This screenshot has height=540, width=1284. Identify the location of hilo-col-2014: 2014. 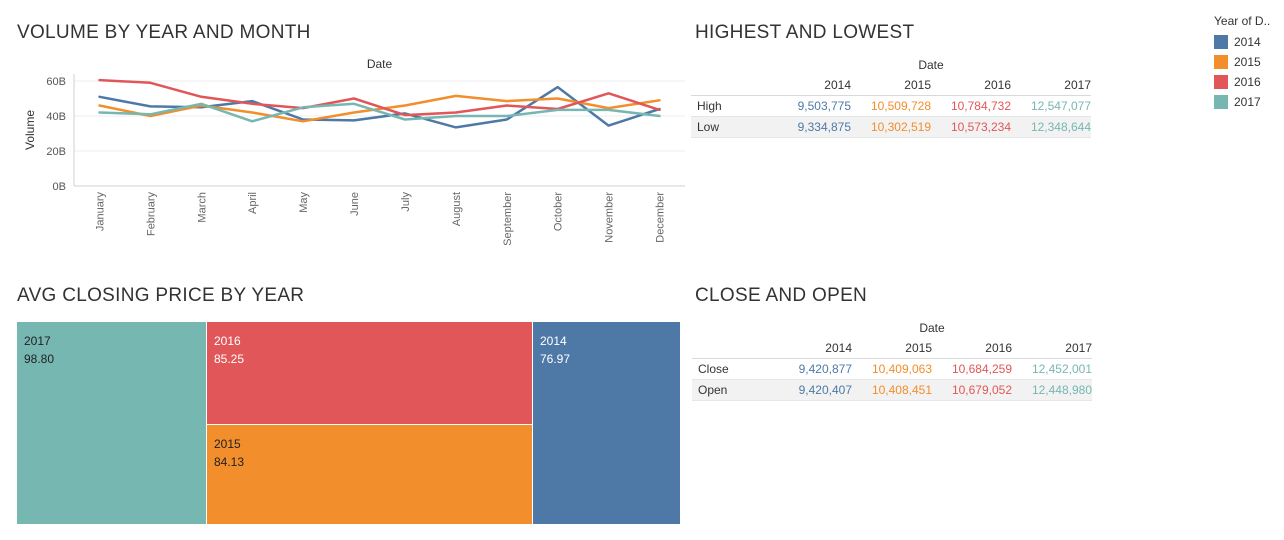
(811, 85).